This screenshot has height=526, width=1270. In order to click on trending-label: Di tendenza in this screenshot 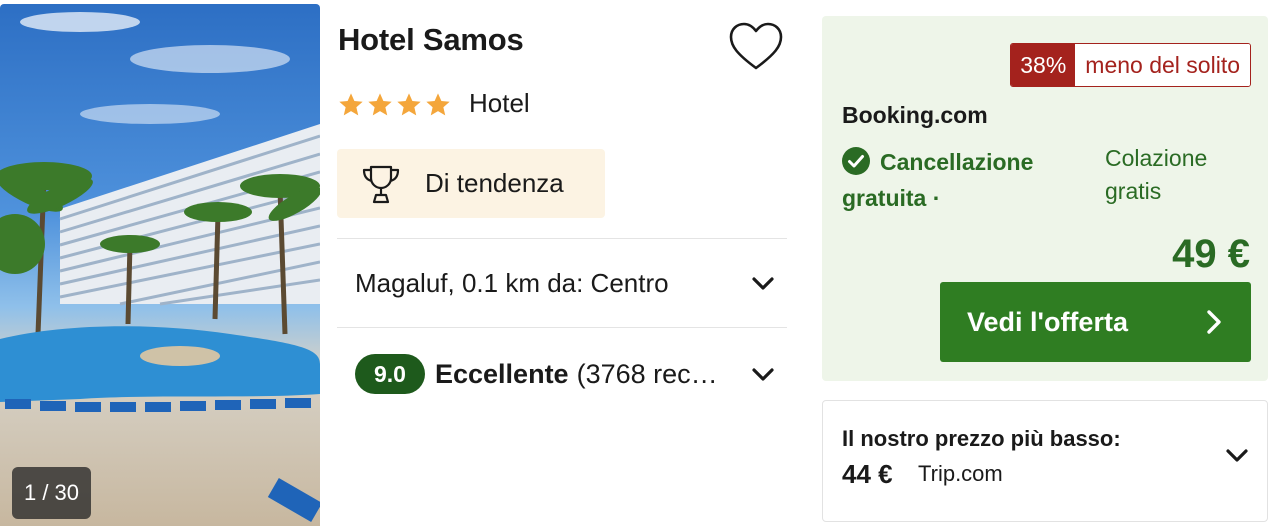, I will do `click(494, 183)`.